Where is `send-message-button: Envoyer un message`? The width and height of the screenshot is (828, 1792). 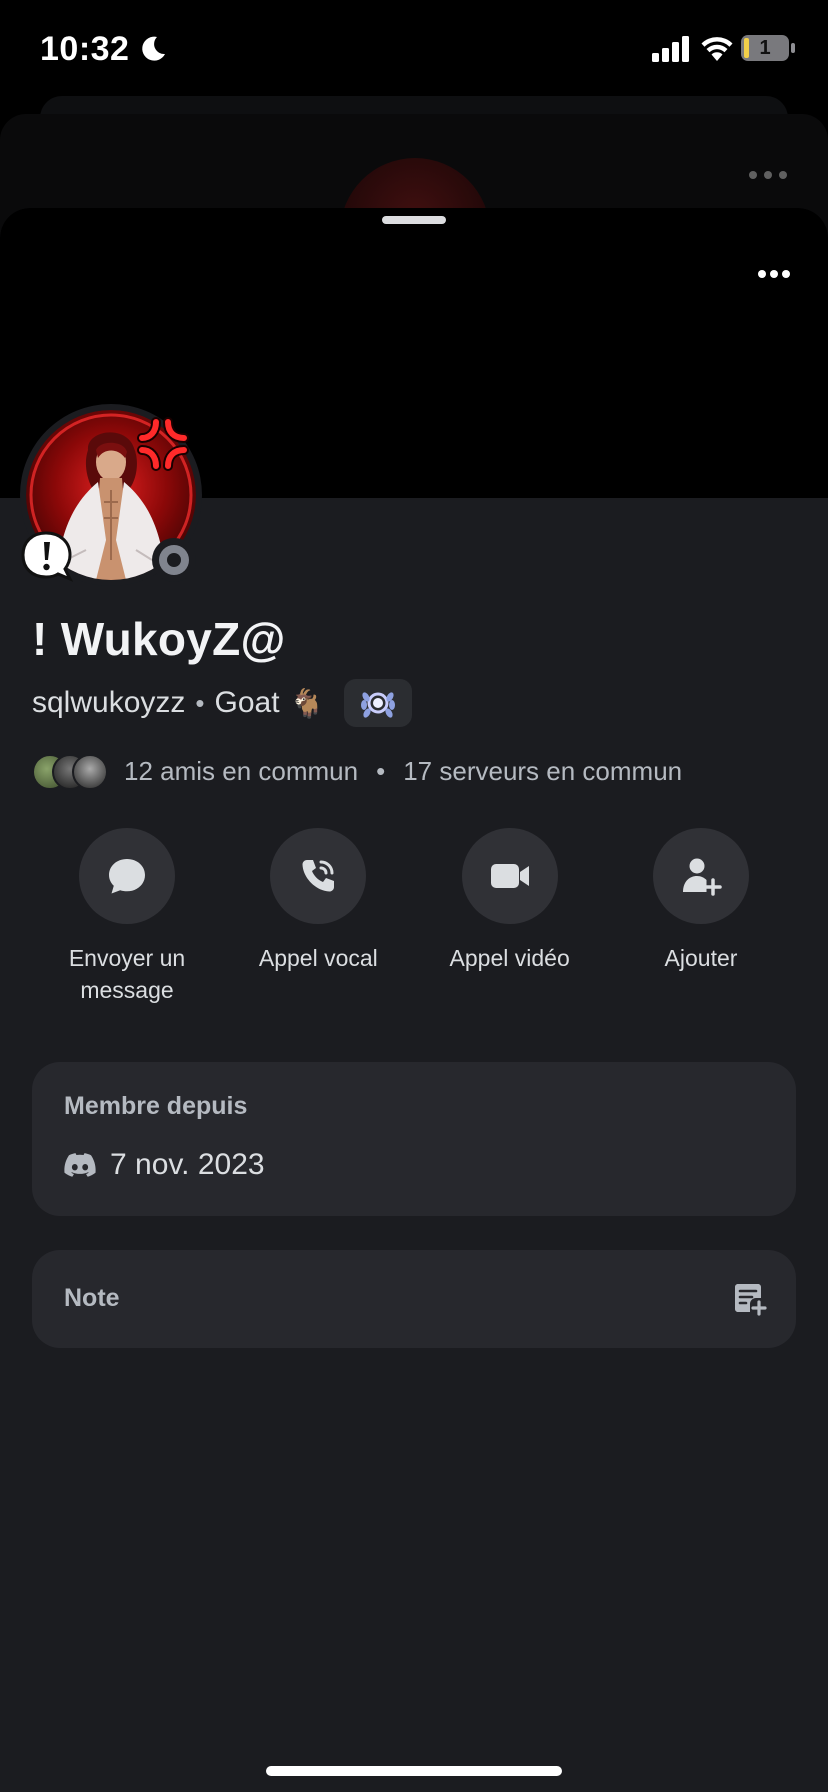 send-message-button: Envoyer un message is located at coordinates (127, 917).